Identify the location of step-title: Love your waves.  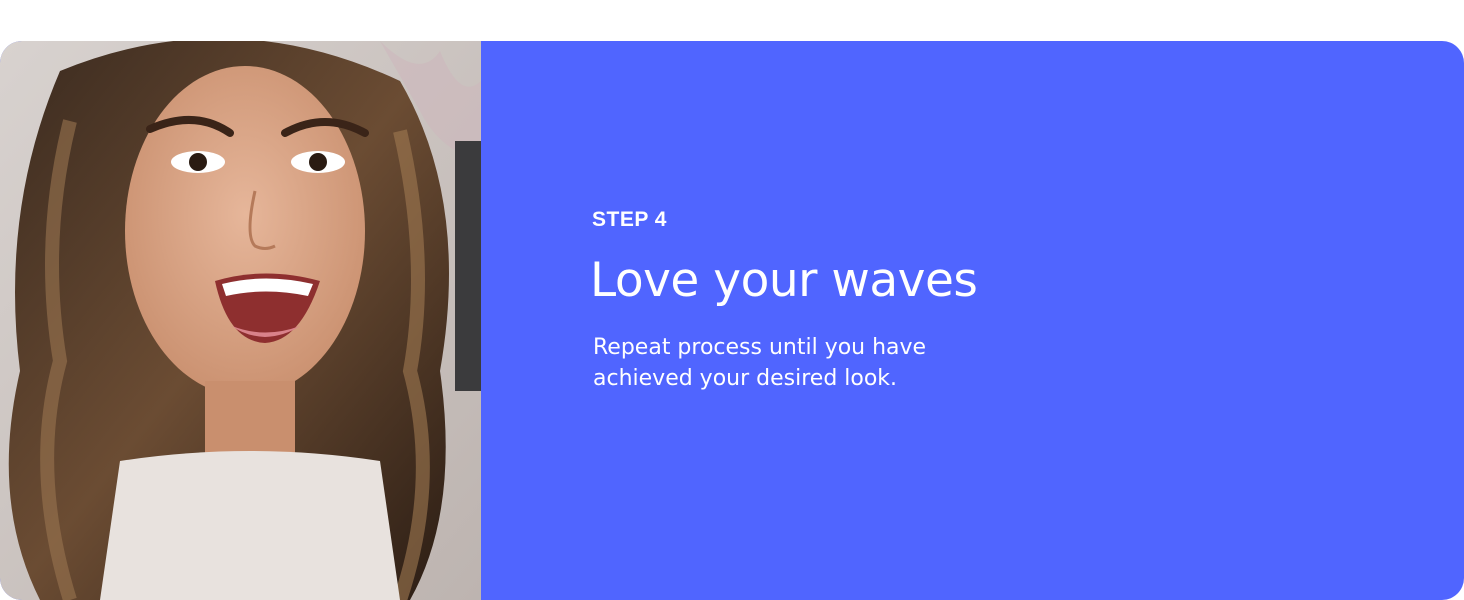
(784, 280).